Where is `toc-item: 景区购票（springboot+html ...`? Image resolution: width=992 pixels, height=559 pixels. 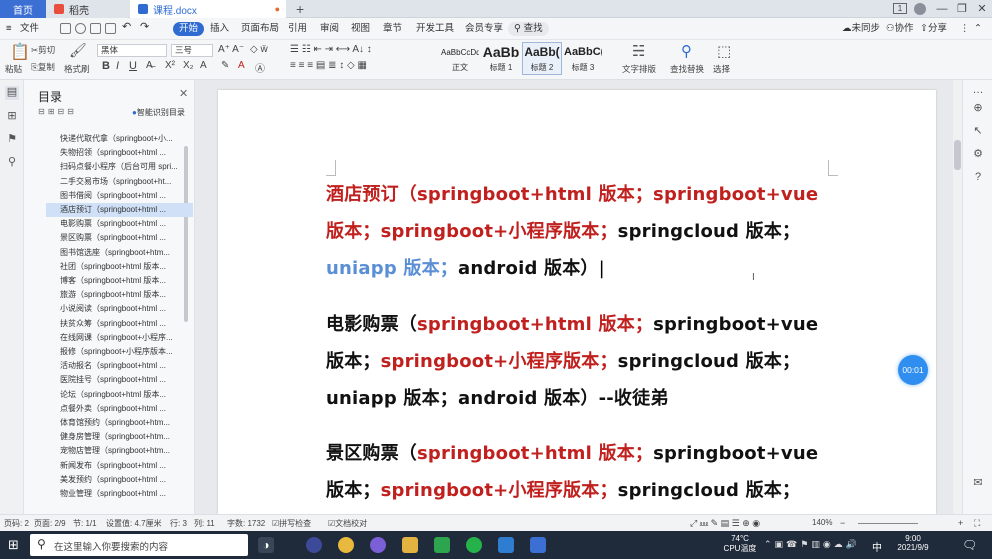
toc-item: 景区购票（springboot+html ... is located at coordinates (125, 238).